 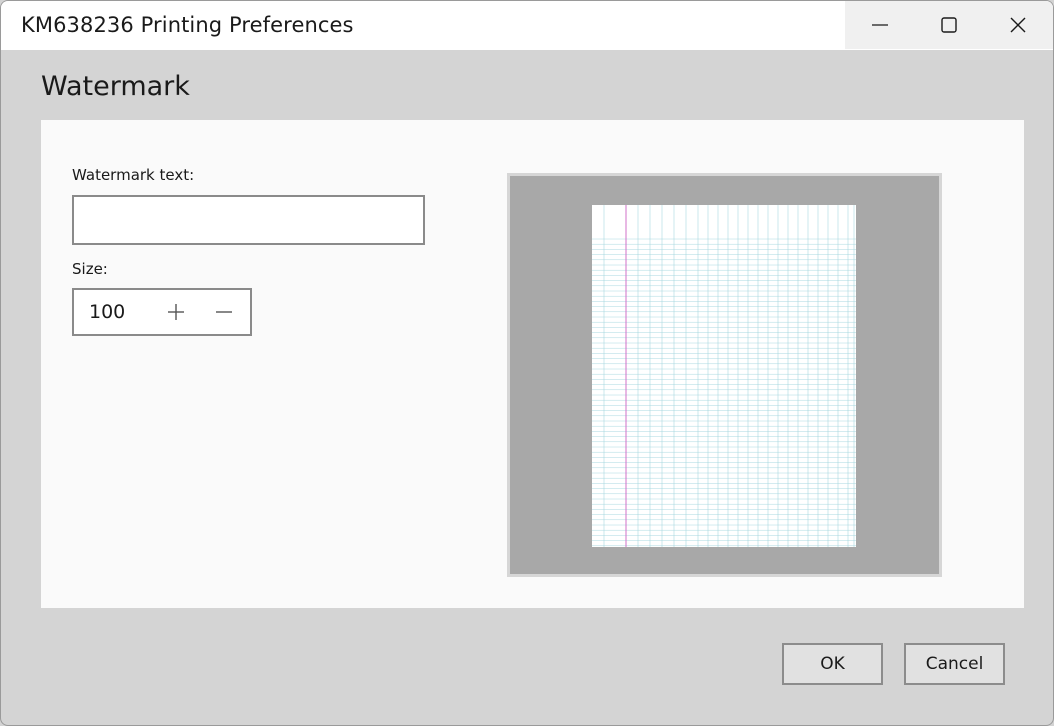 I want to click on increment-button, so click(x=176, y=312).